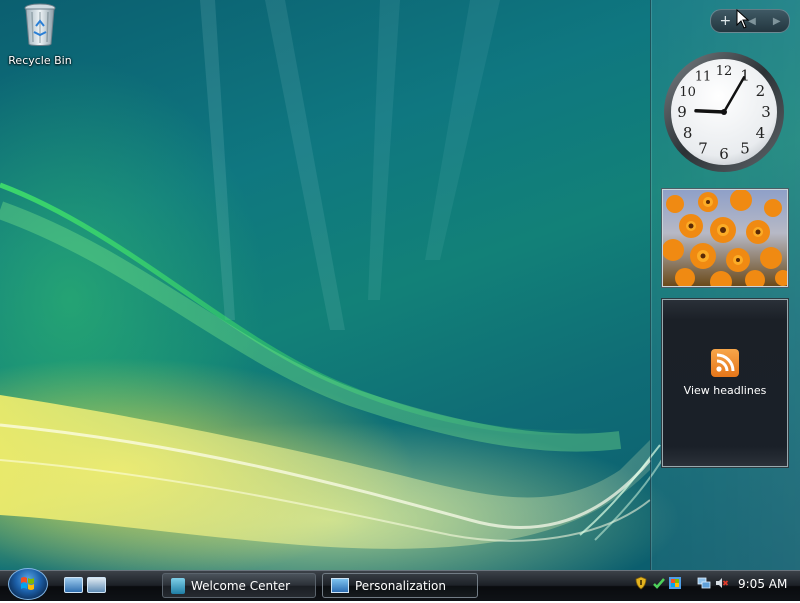 The height and width of the screenshot is (603, 800). I want to click on taskbar-button-welcome-center: Welcome Center, so click(239, 585).